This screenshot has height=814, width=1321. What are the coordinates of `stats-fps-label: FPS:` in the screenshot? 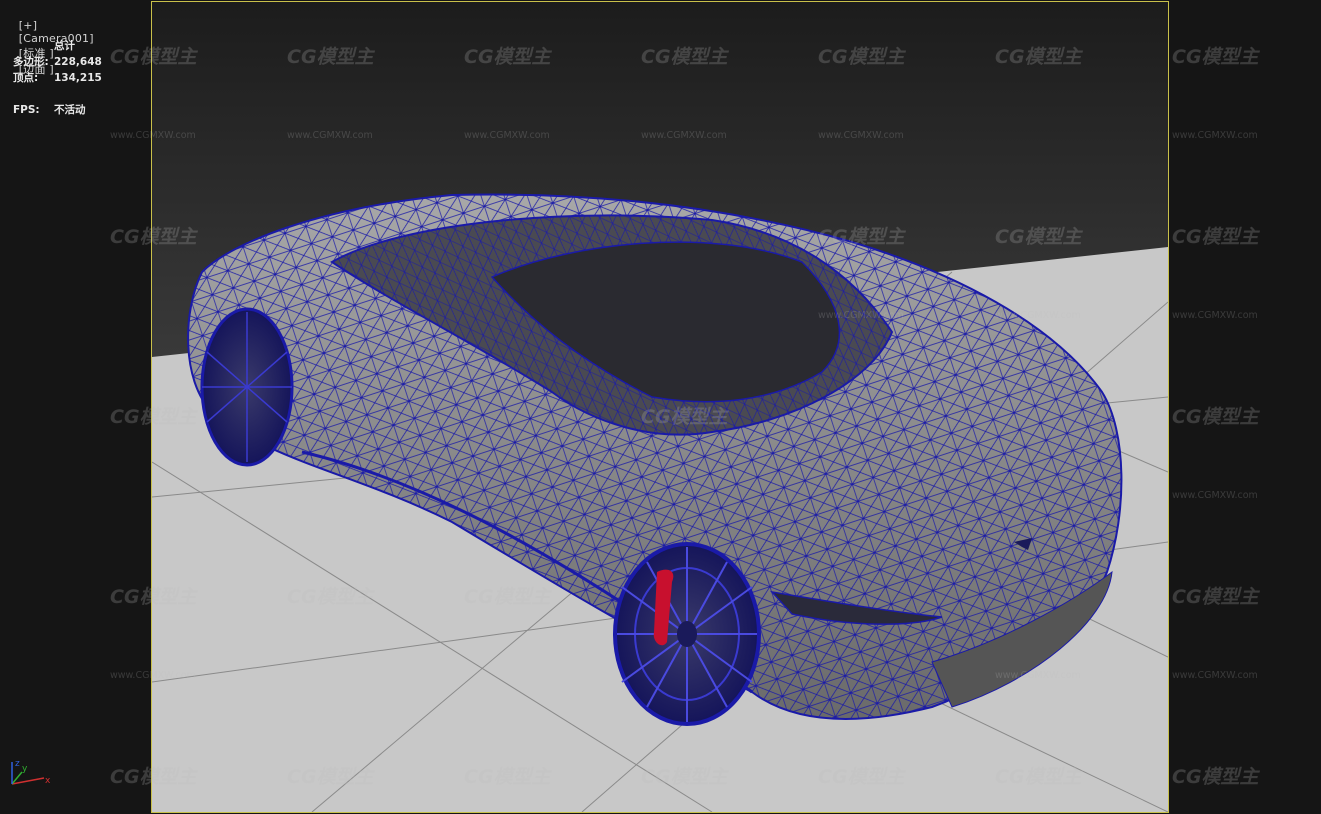 It's located at (26, 110).